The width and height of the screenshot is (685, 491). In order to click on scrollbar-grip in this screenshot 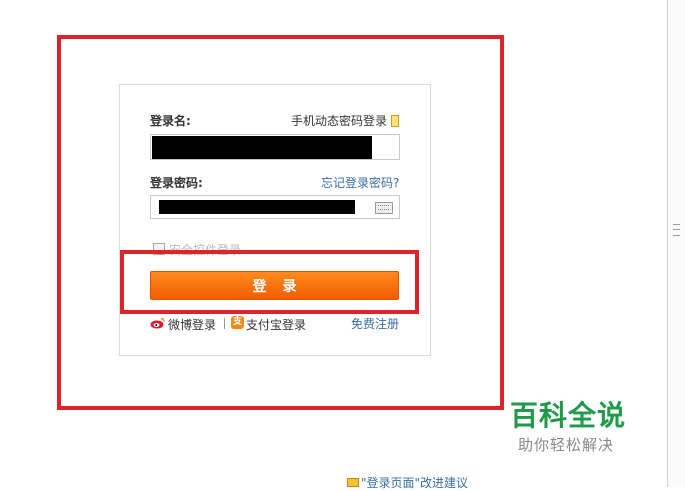, I will do `click(676, 230)`.